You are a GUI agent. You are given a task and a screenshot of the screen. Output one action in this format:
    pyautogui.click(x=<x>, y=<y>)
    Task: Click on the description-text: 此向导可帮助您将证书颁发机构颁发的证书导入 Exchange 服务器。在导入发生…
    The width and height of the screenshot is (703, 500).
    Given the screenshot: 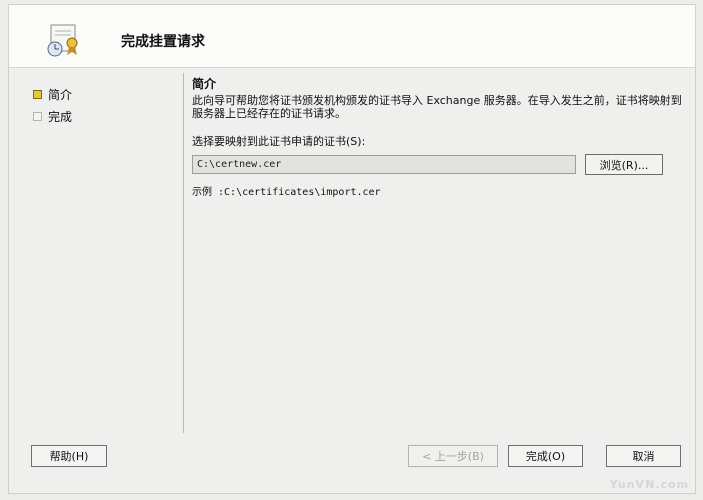 What is the action you would take?
    pyautogui.click(x=437, y=107)
    